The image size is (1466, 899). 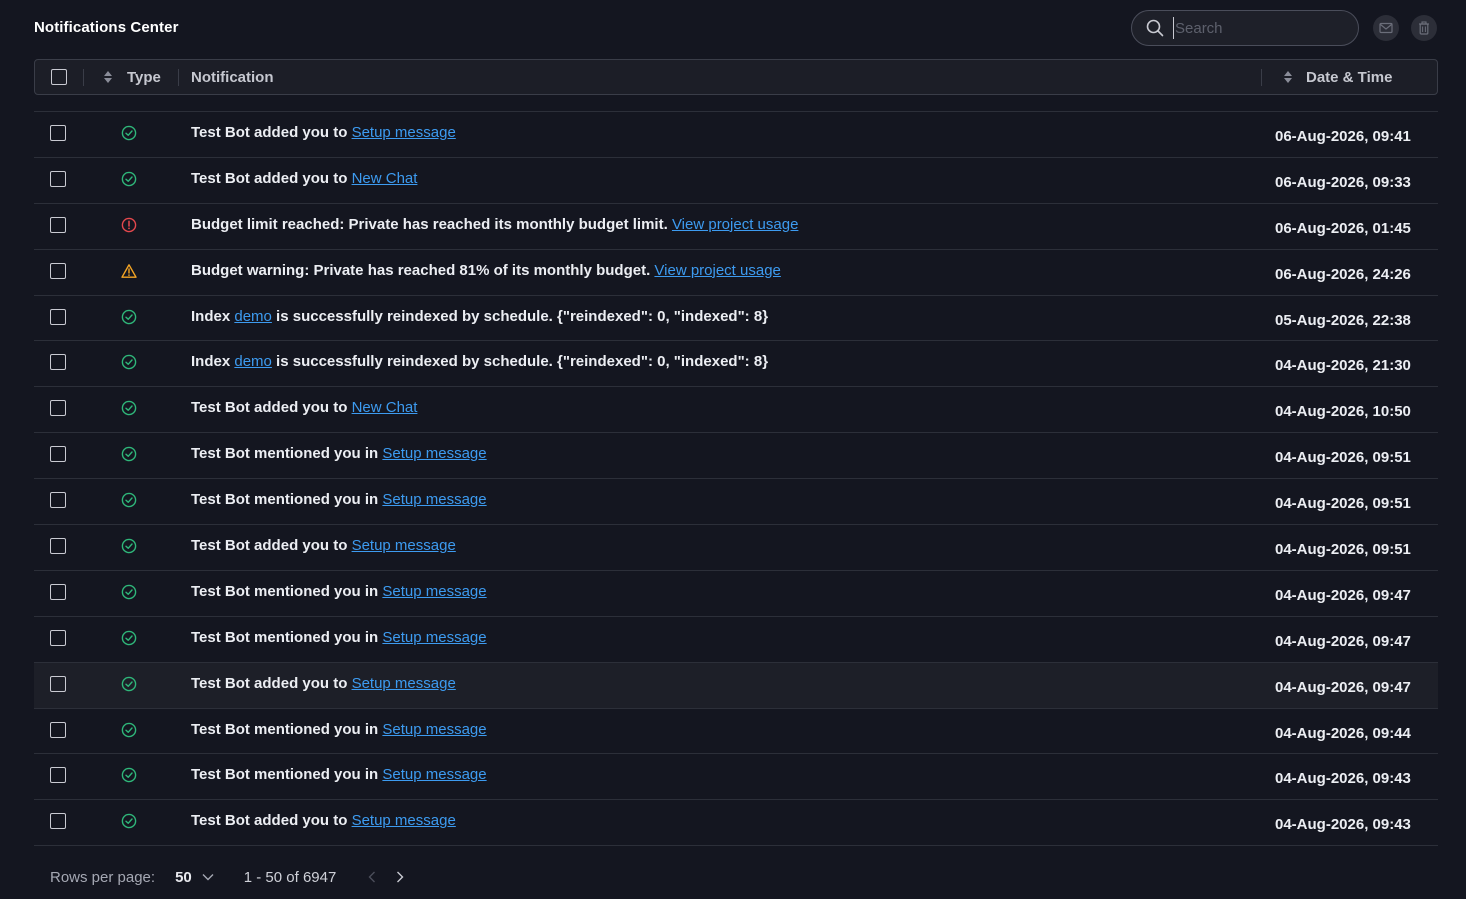 I want to click on type-column-header: Type, so click(x=132, y=77).